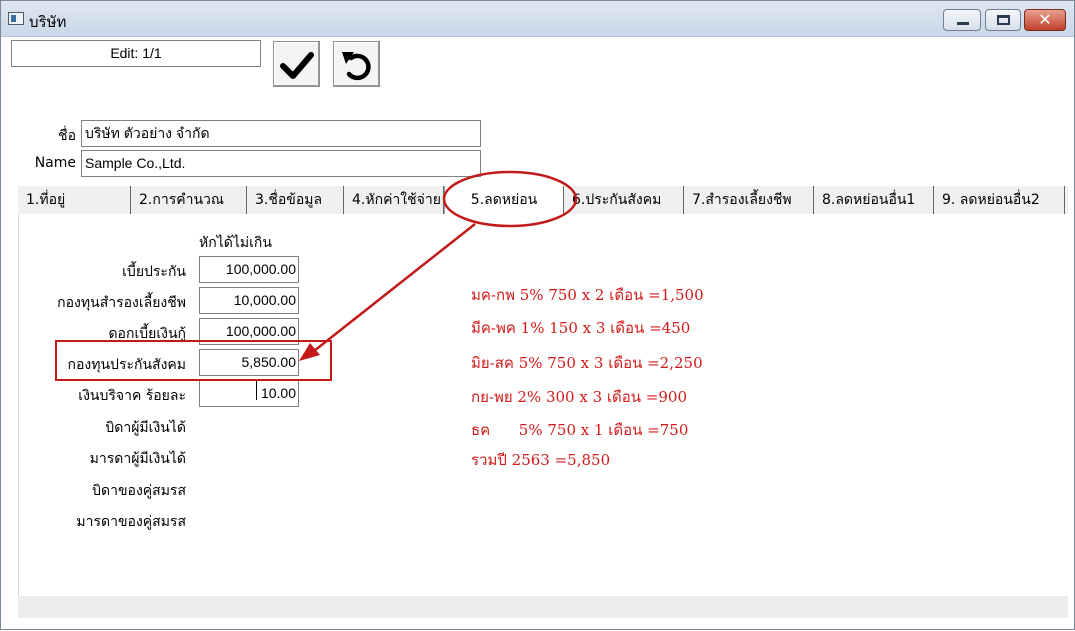 The image size is (1075, 631). Describe the element at coordinates (193, 360) in the screenshot. I see `highlight-rectangle` at that location.